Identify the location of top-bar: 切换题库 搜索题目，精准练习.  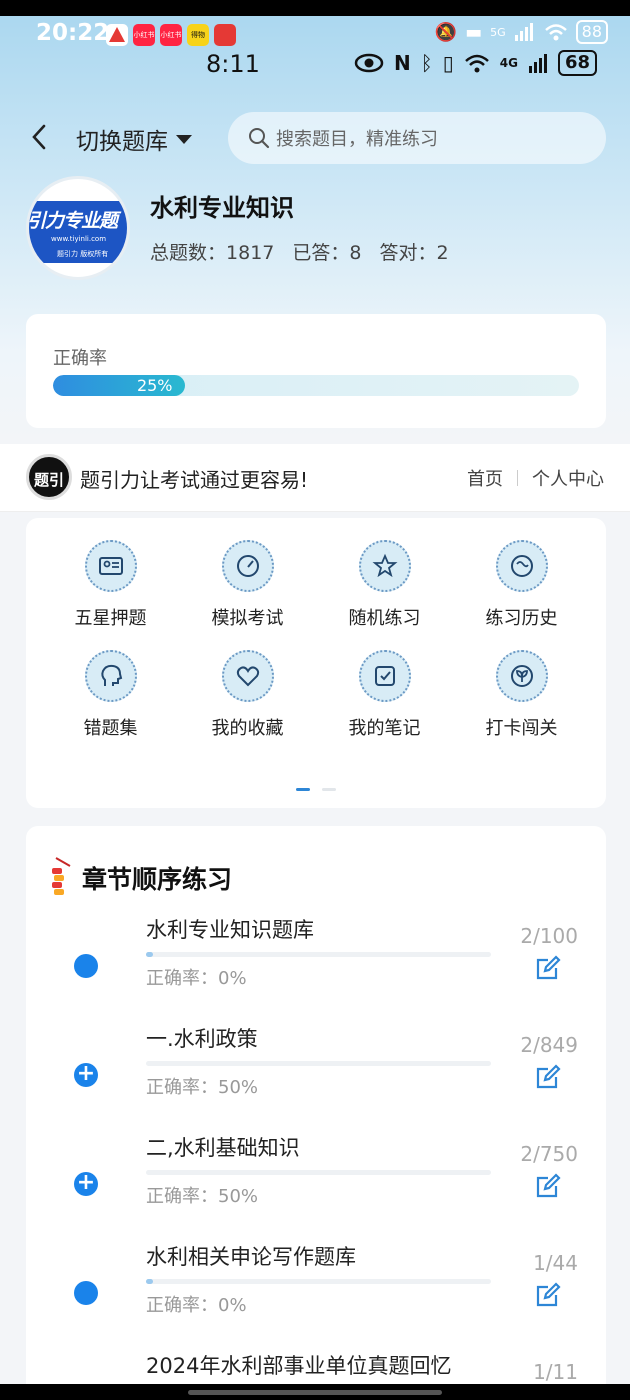
(315, 138).